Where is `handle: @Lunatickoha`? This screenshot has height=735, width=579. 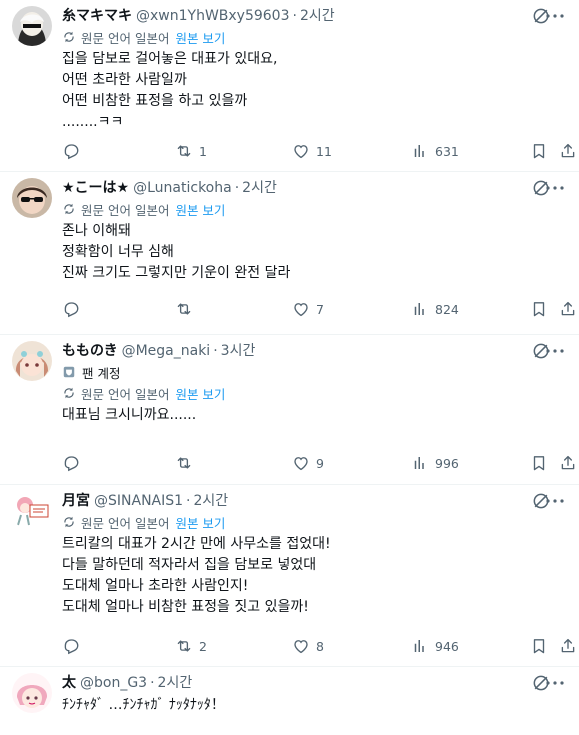
handle: @Lunatickoha is located at coordinates (182, 188).